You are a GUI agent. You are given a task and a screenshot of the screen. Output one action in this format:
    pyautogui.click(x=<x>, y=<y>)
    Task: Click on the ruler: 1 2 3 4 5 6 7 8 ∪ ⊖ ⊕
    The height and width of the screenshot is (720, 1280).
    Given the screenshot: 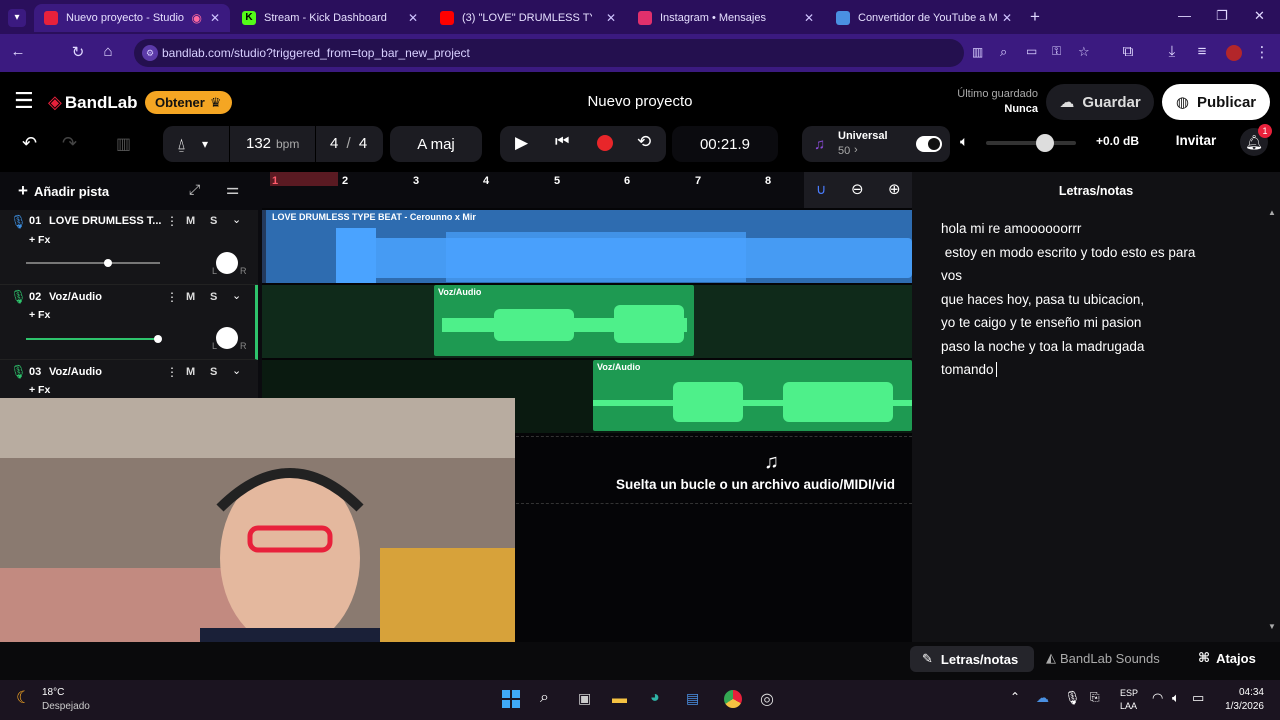 What is the action you would take?
    pyautogui.click(x=587, y=190)
    